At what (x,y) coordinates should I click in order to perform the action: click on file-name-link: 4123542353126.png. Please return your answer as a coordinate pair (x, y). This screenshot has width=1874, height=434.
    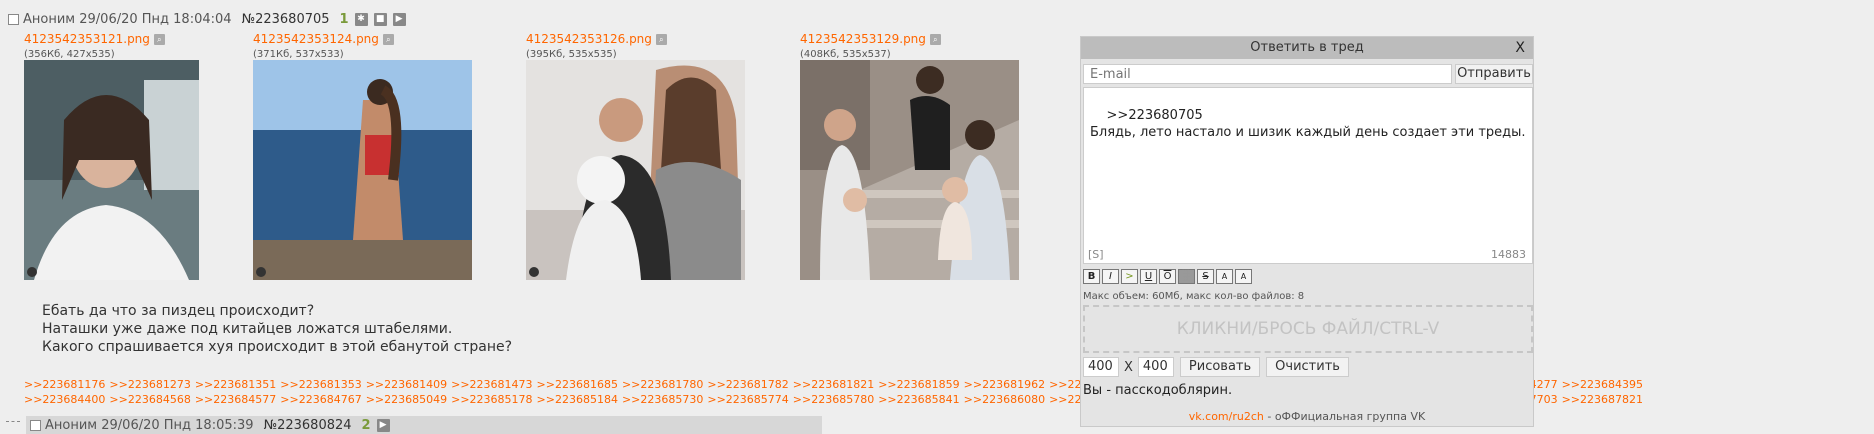
    Looking at the image, I should click on (589, 39).